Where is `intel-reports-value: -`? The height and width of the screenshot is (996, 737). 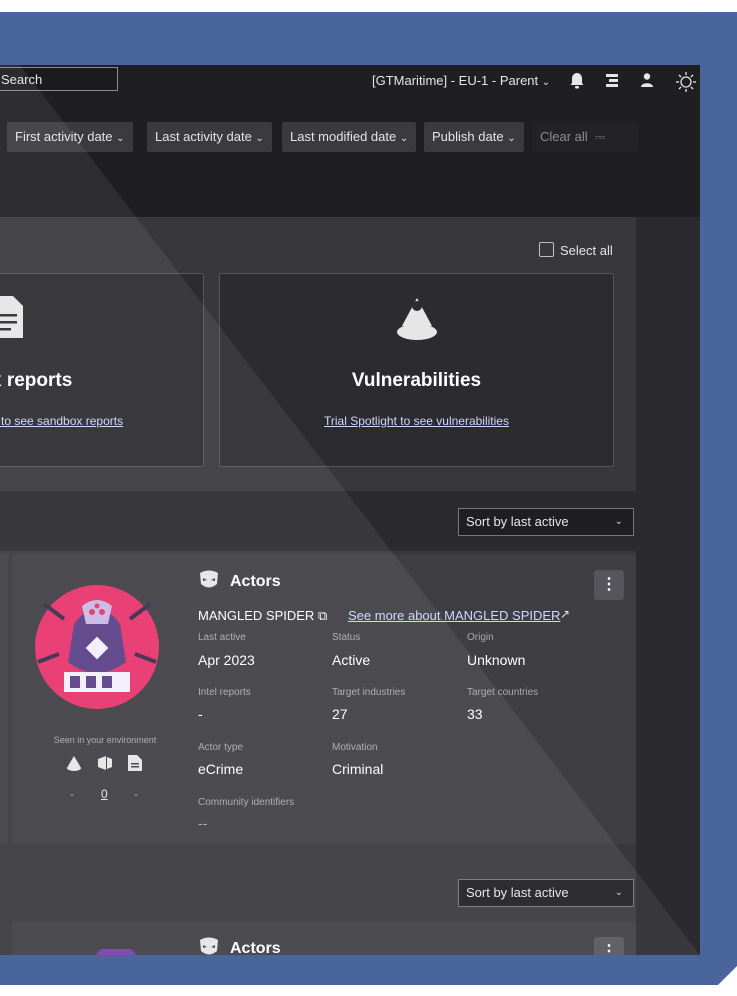
intel-reports-value: - is located at coordinates (200, 714).